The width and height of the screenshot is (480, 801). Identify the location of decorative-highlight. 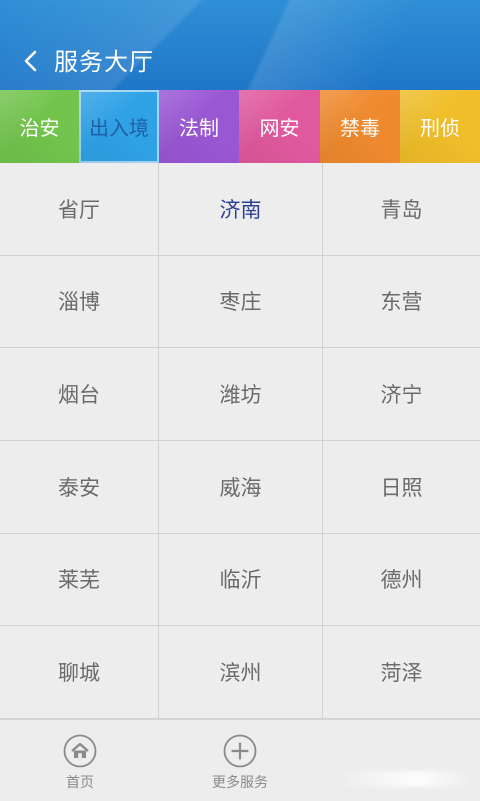
(404, 779).